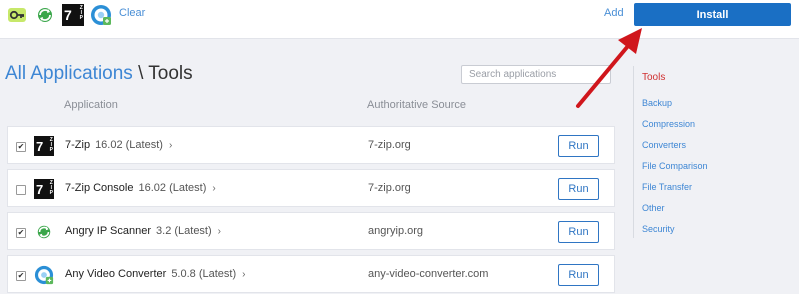 The width and height of the screenshot is (799, 294). What do you see at coordinates (204, 274) in the screenshot?
I see `app-version: 5.0.8 (Latest)` at bounding box center [204, 274].